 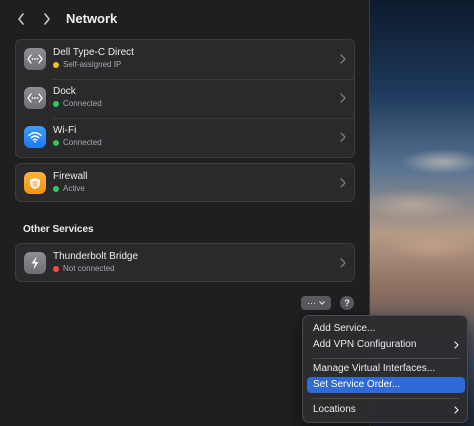 I want to click on firewall-group: Firewall Active, so click(x=185, y=182).